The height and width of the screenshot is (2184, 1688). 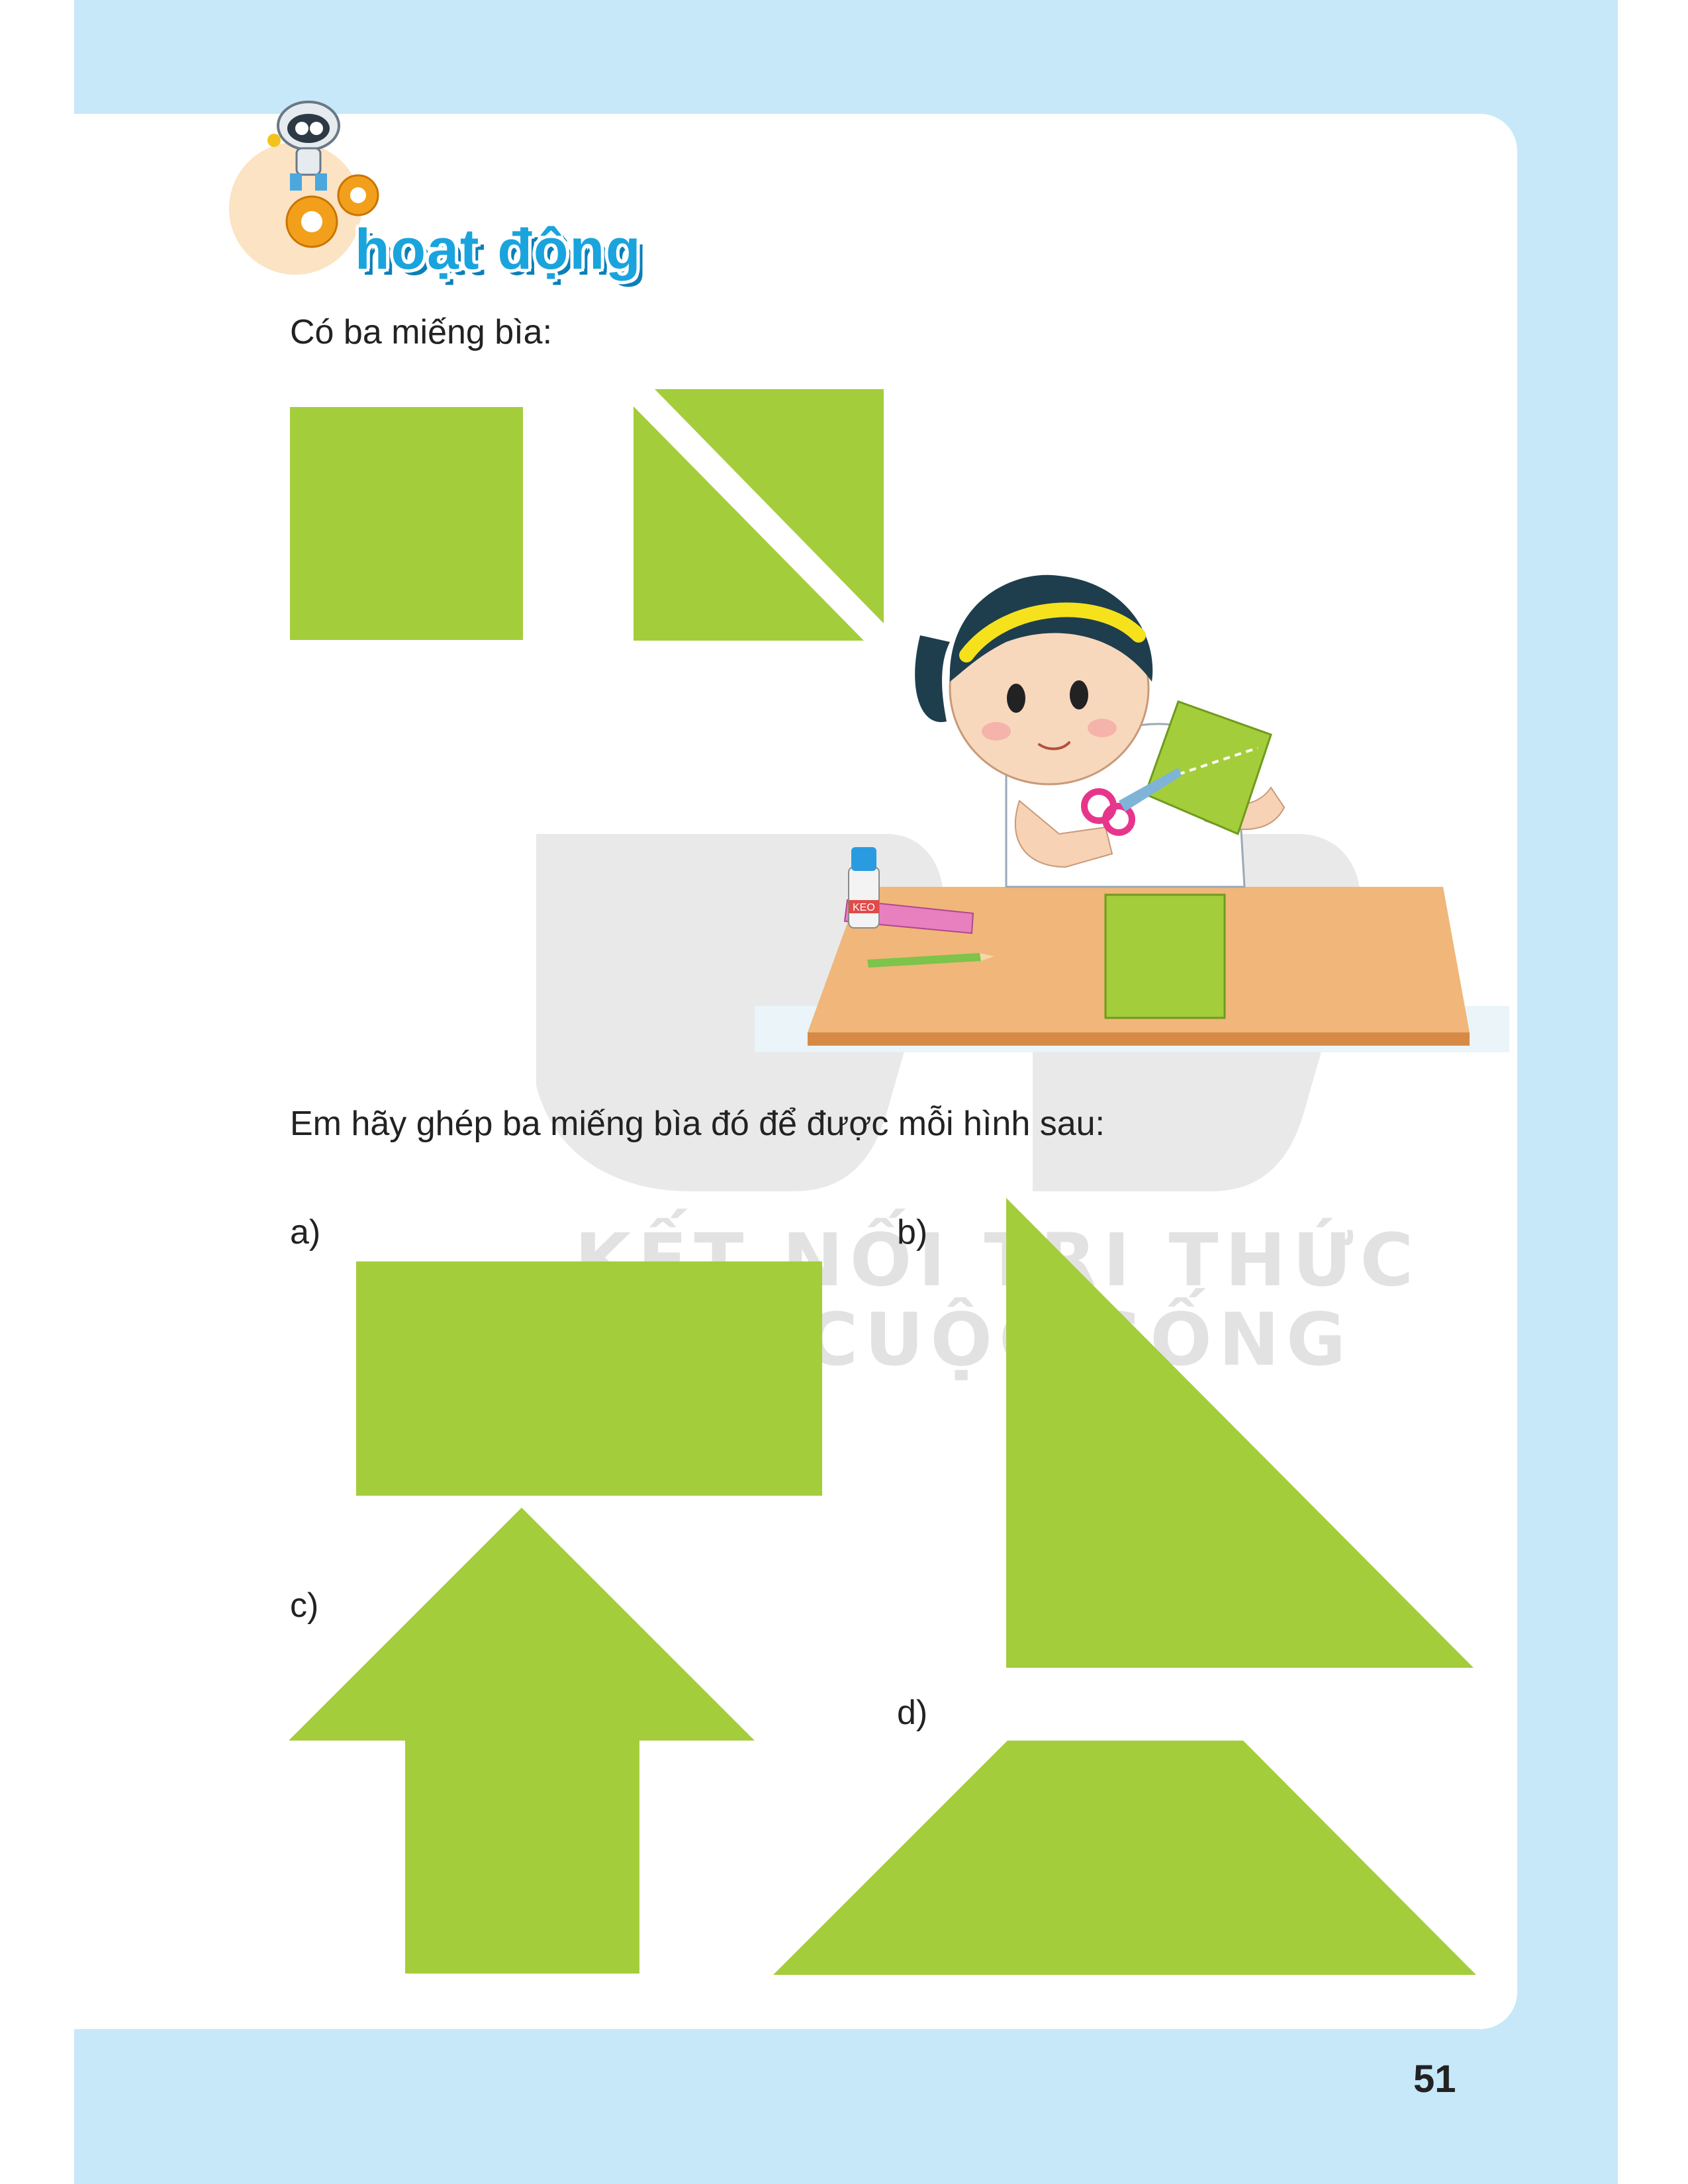 What do you see at coordinates (440, 198) in the screenshot?
I see `hoat-dong-header: hoạt động` at bounding box center [440, 198].